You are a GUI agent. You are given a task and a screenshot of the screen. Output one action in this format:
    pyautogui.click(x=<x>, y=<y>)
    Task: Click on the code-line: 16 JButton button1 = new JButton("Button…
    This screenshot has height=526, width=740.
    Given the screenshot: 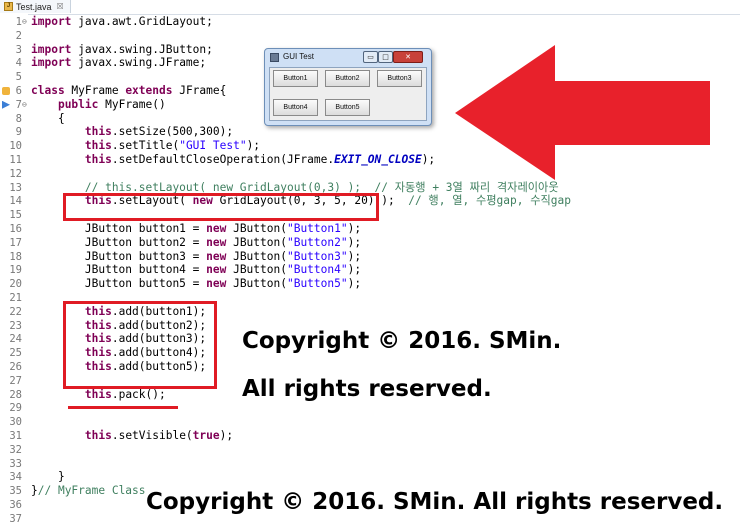 What is the action you would take?
    pyautogui.click(x=370, y=229)
    